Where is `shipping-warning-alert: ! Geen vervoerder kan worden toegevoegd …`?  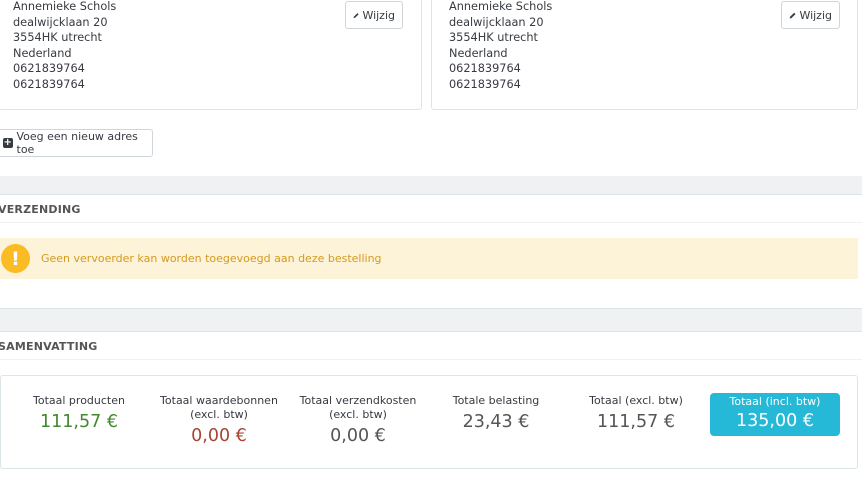 shipping-warning-alert: ! Geen vervoerder kan worden toegevoegd … is located at coordinates (429, 258).